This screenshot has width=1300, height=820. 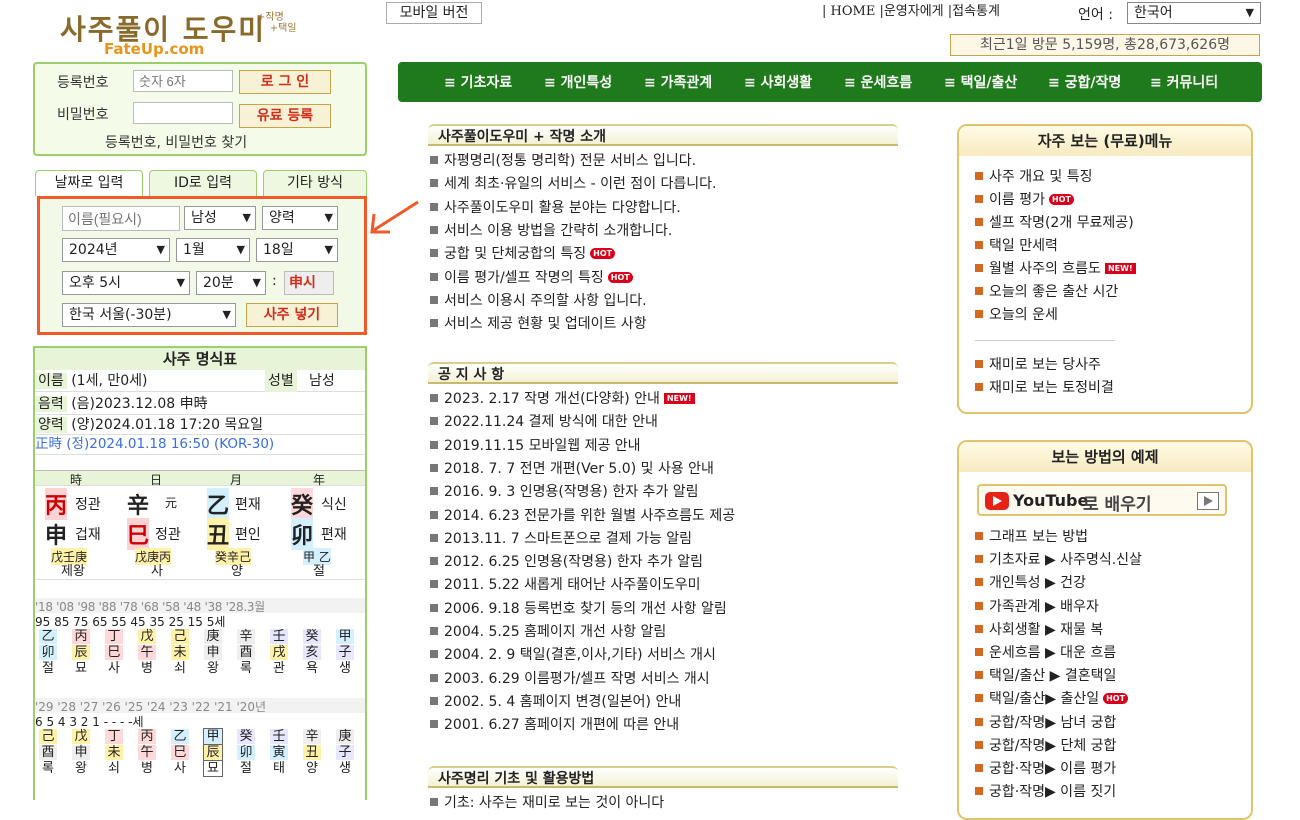 I want to click on stem-cell: 戊, so click(x=81, y=736).